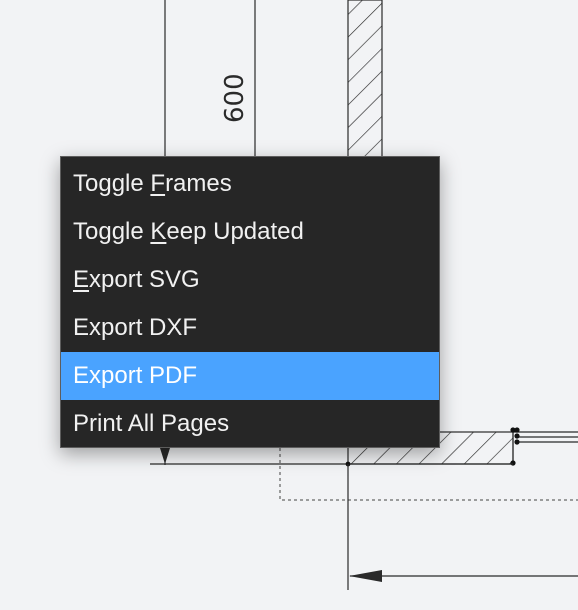  Describe the element at coordinates (81, 279) in the screenshot. I see `menu-item-mnemonic: E` at that location.